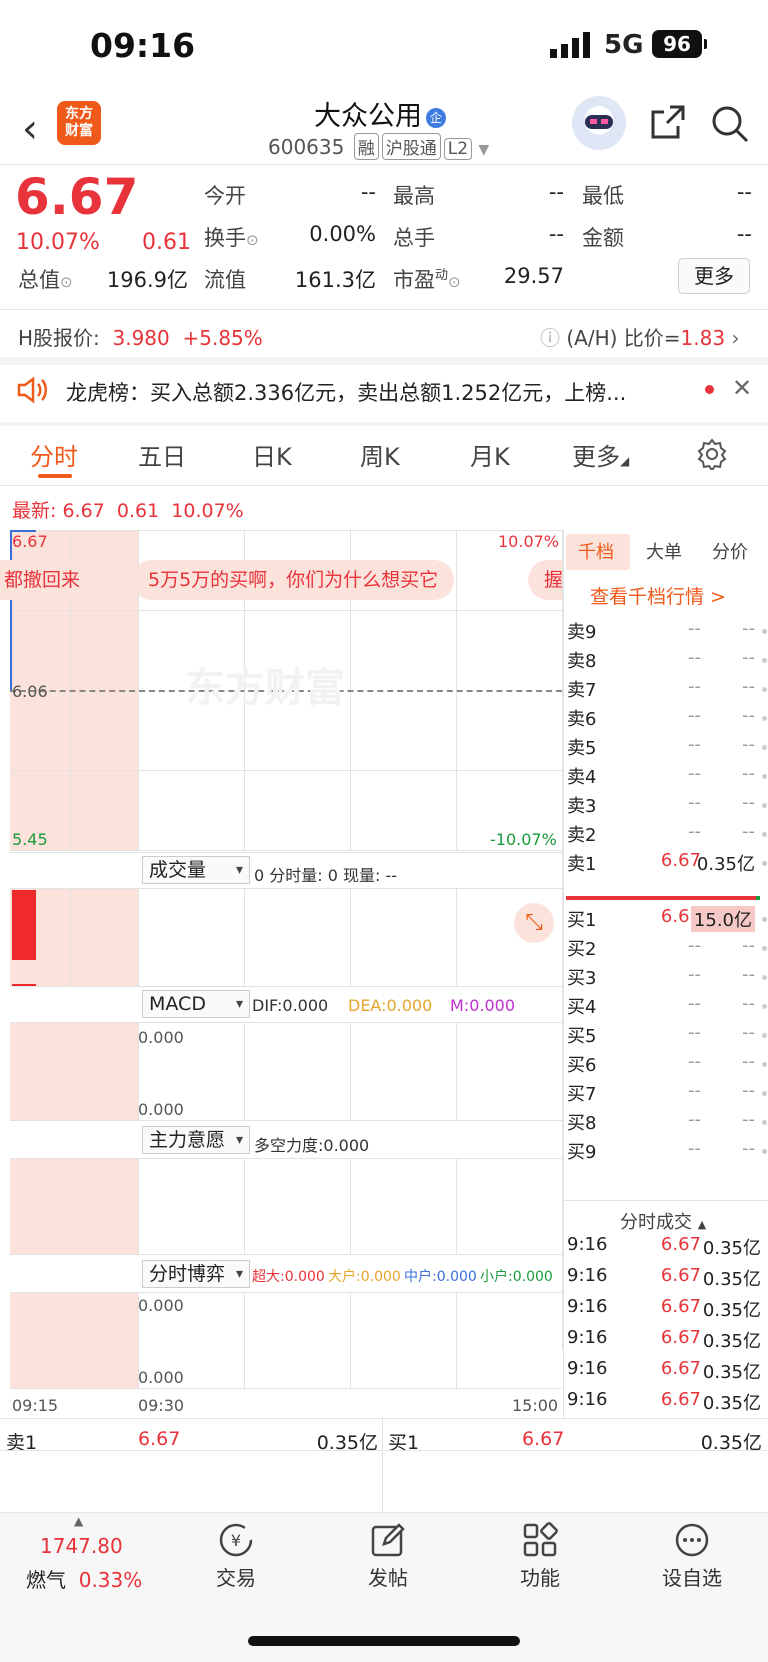  I want to click on danmu-comment: 握, so click(545, 580).